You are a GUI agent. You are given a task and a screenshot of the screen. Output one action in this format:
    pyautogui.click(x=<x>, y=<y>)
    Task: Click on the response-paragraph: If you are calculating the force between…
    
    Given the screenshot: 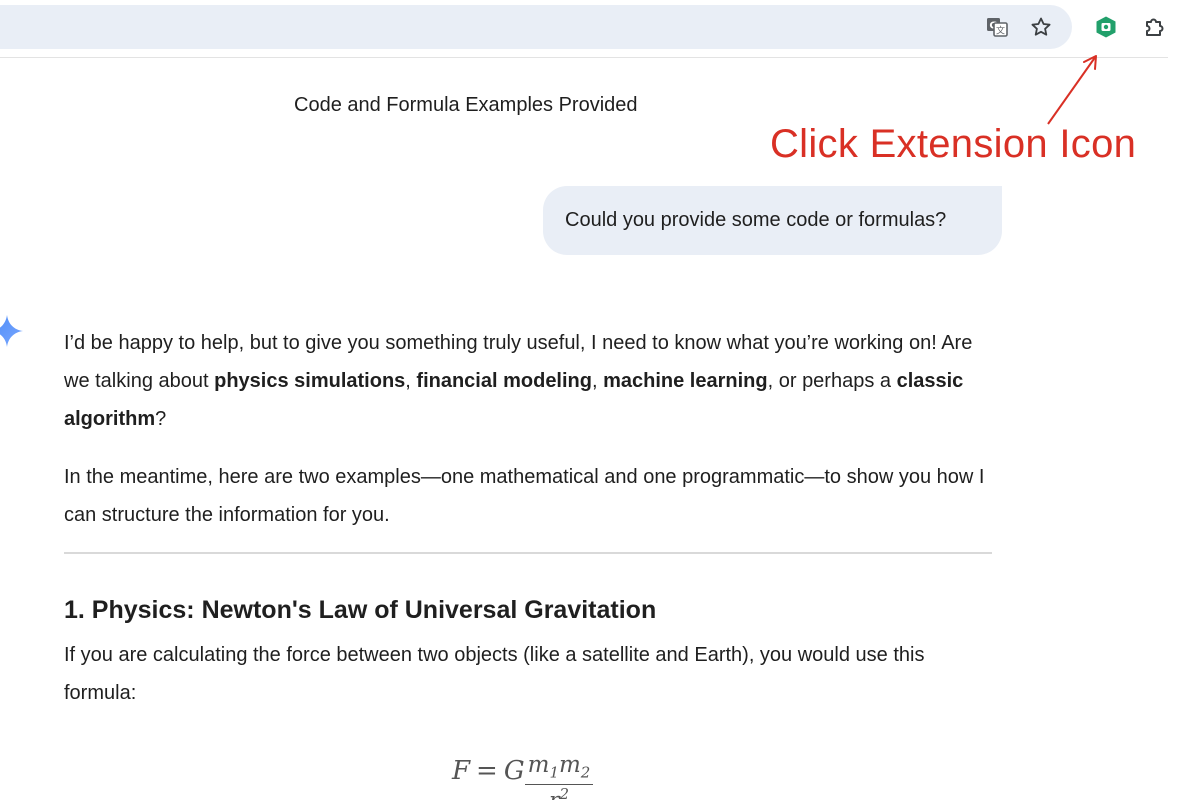 What is the action you would take?
    pyautogui.click(x=494, y=674)
    